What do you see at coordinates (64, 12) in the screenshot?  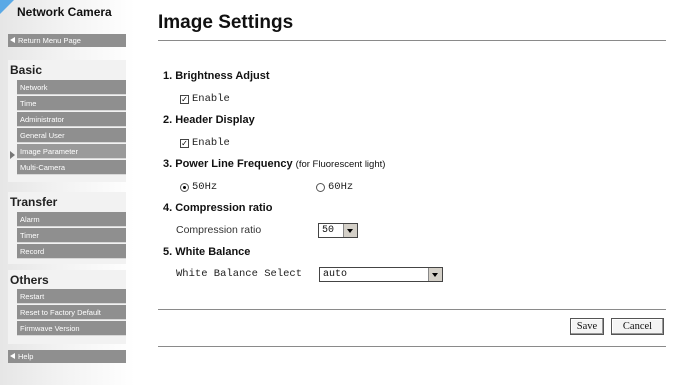 I see `app-title: Network Camera` at bounding box center [64, 12].